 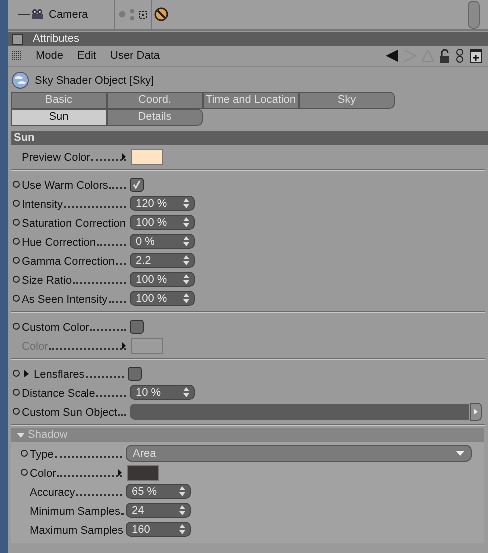 What do you see at coordinates (122, 14) in the screenshot?
I see `visibility-dot-icon` at bounding box center [122, 14].